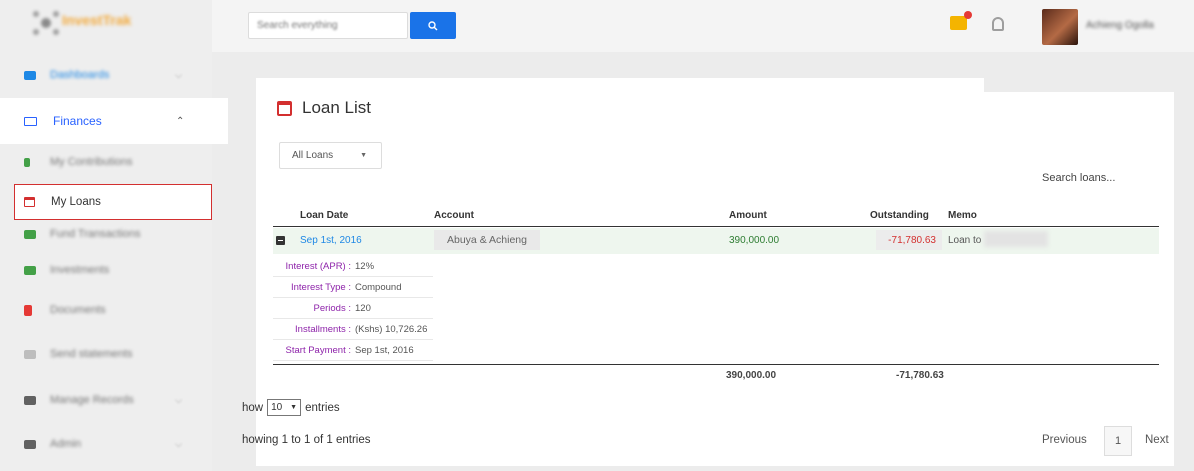  I want to click on detail-row: Interest (APR) : 12%, so click(353, 266).